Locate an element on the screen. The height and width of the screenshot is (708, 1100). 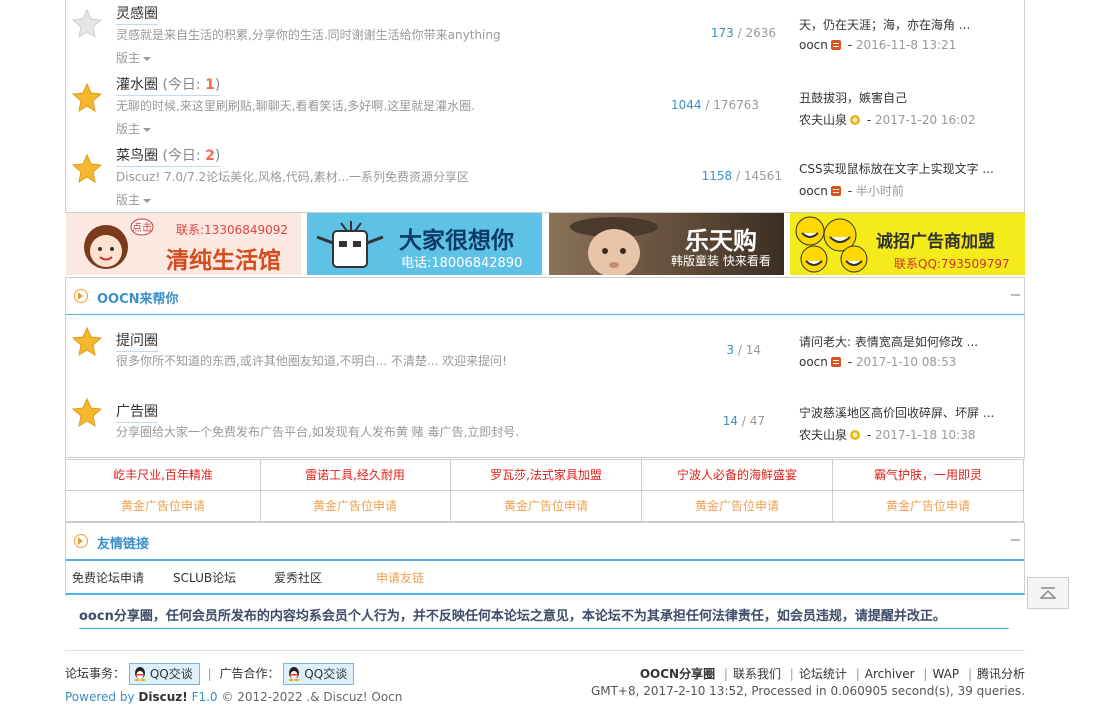
banner-ad: 诚招广告商加盟 联系QQ:793509797 is located at coordinates (907, 244).